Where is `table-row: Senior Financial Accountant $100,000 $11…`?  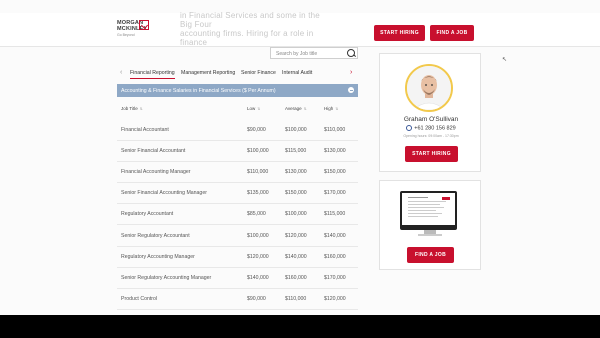 table-row: Senior Financial Accountant $100,000 $11… is located at coordinates (237, 151).